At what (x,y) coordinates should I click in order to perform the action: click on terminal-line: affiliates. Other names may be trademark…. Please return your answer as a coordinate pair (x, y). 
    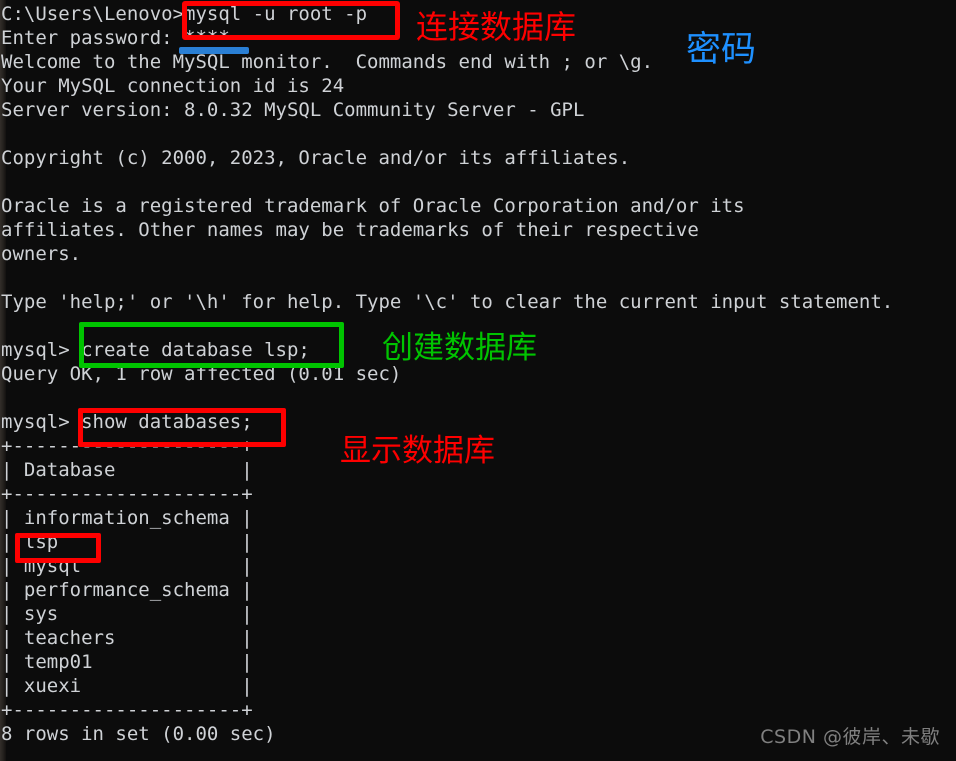
    Looking at the image, I should click on (350, 230).